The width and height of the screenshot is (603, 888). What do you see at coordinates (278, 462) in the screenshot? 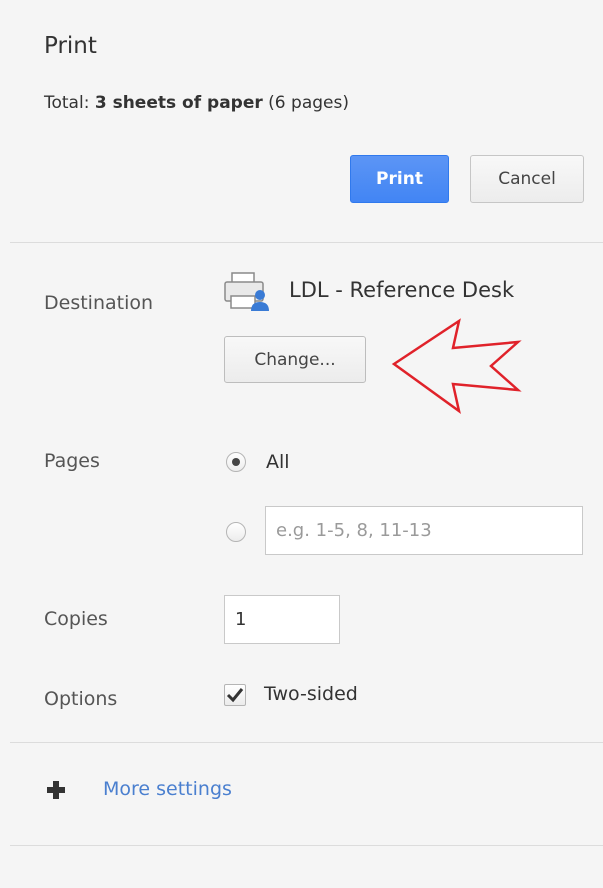
I see `pages-all-label: All` at bounding box center [278, 462].